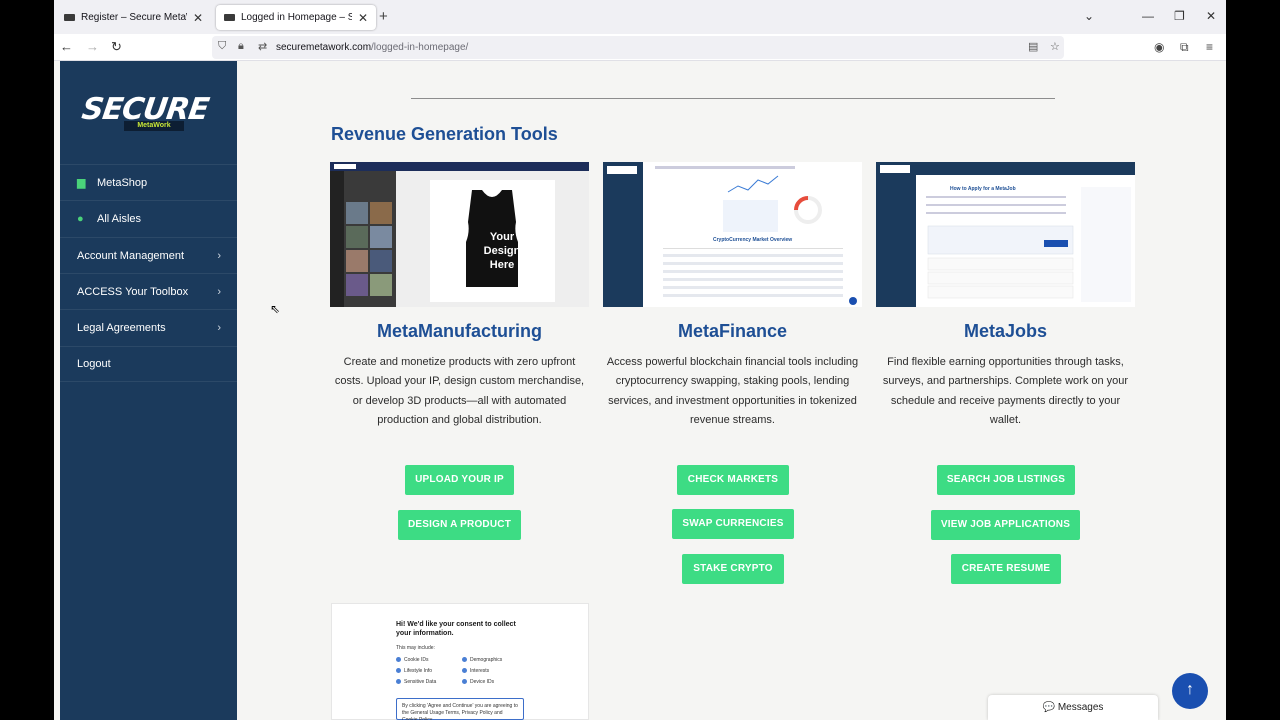  I want to click on interests-icon, so click(464, 671).